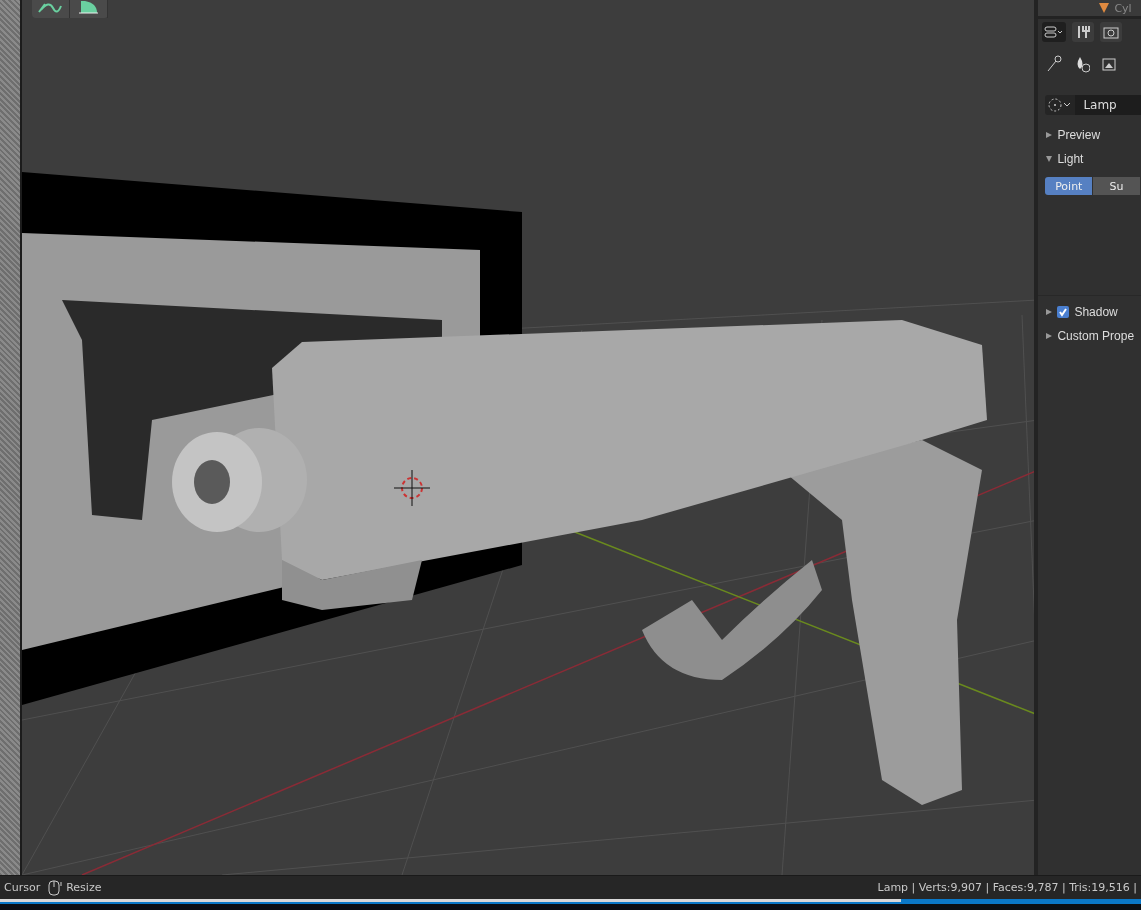 This screenshot has width=1141, height=910. What do you see at coordinates (1123, 8) in the screenshot?
I see `outliner-item-label: Cyl` at bounding box center [1123, 8].